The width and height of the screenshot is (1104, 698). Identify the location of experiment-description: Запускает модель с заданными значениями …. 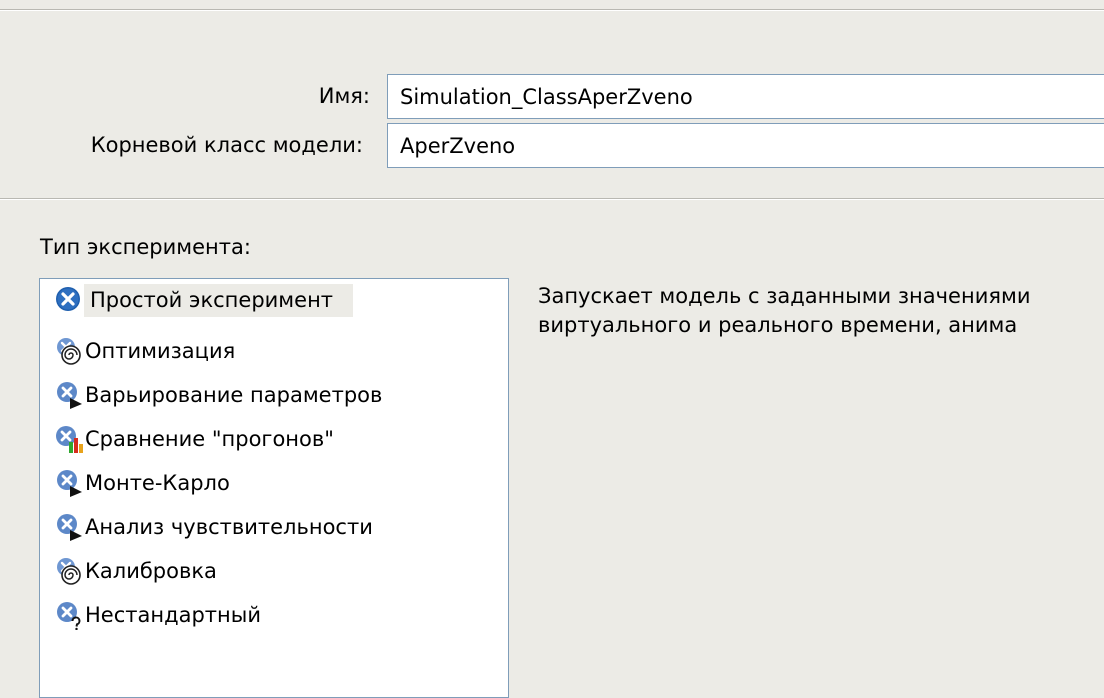
(821, 311).